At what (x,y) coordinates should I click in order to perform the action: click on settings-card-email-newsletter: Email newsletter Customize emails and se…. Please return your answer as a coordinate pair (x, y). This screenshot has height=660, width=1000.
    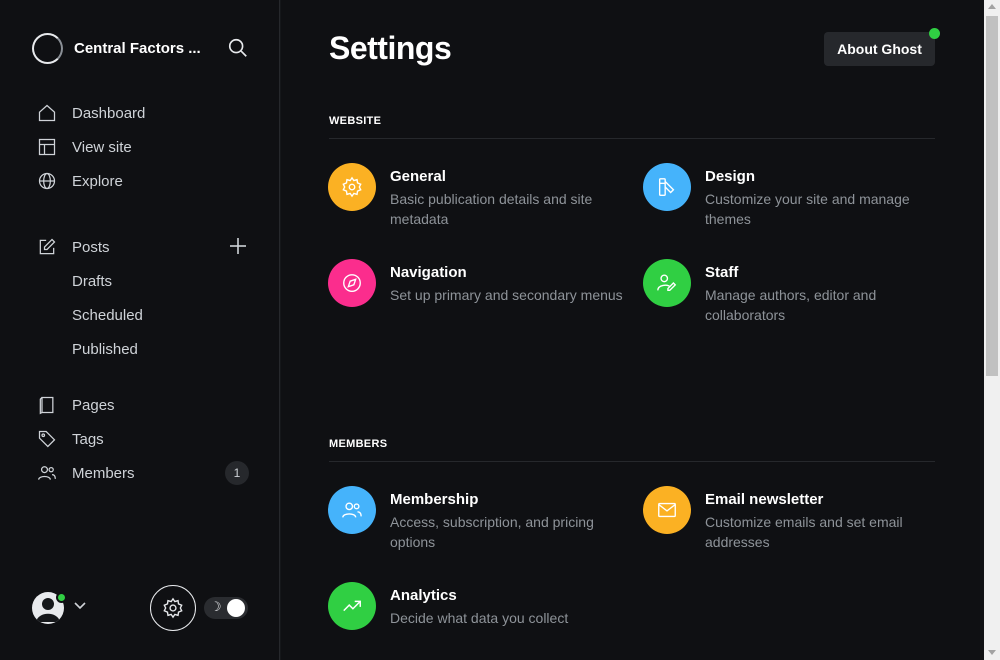
    Looking at the image, I should click on (793, 522).